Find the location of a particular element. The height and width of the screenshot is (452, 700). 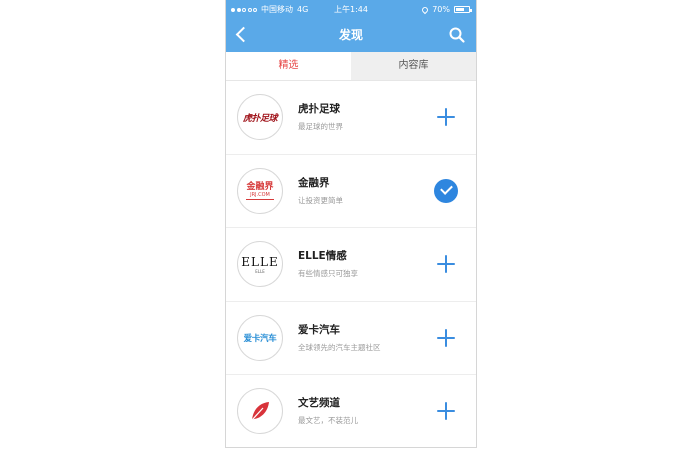

page-title: 发现 is located at coordinates (350, 35).